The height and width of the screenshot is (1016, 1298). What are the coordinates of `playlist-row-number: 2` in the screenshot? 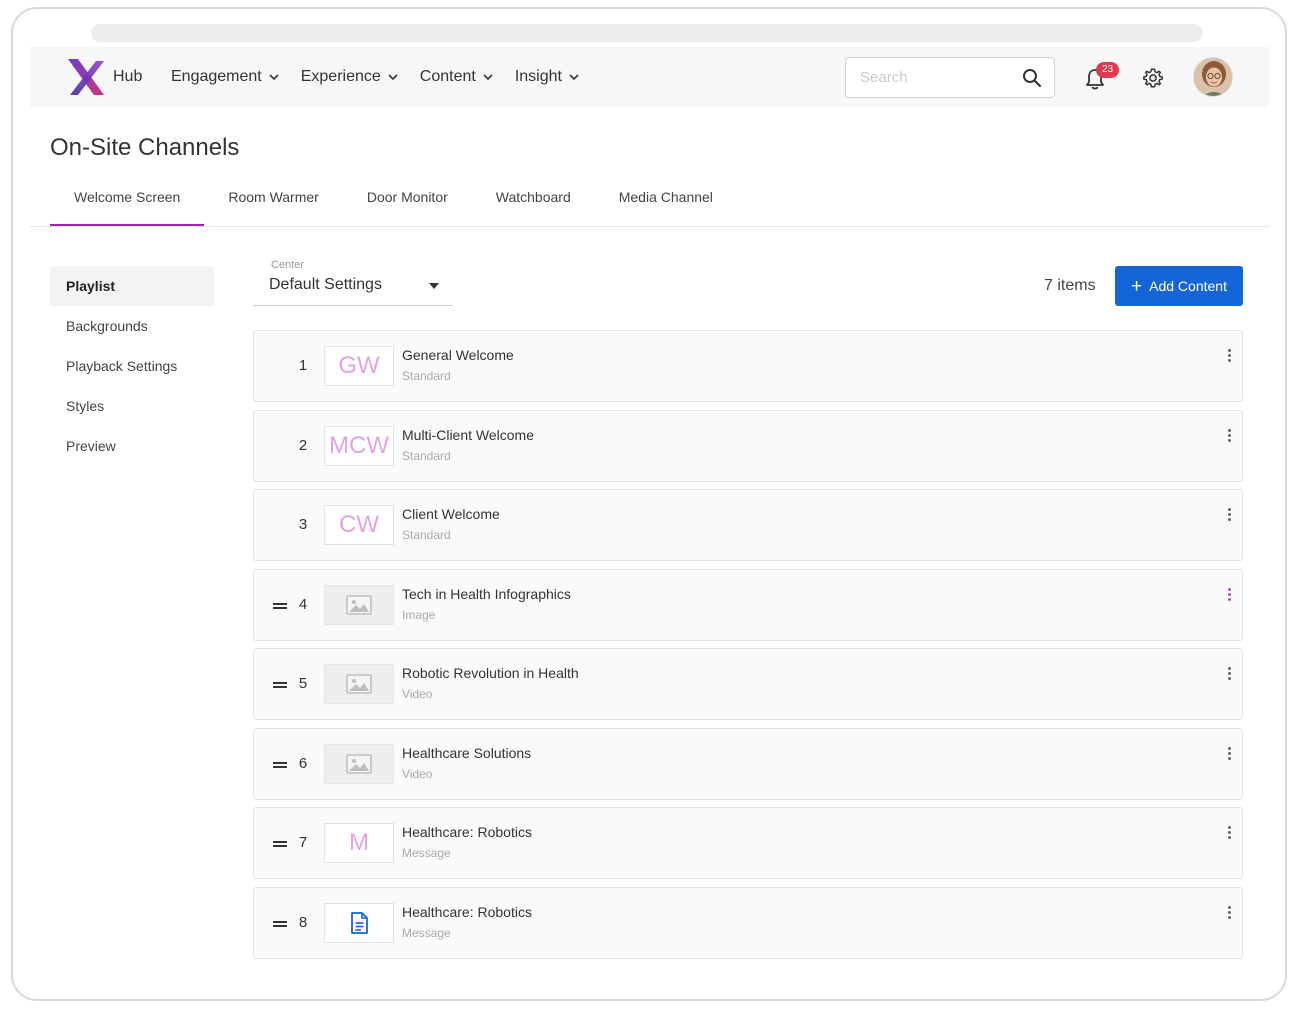 It's located at (303, 445).